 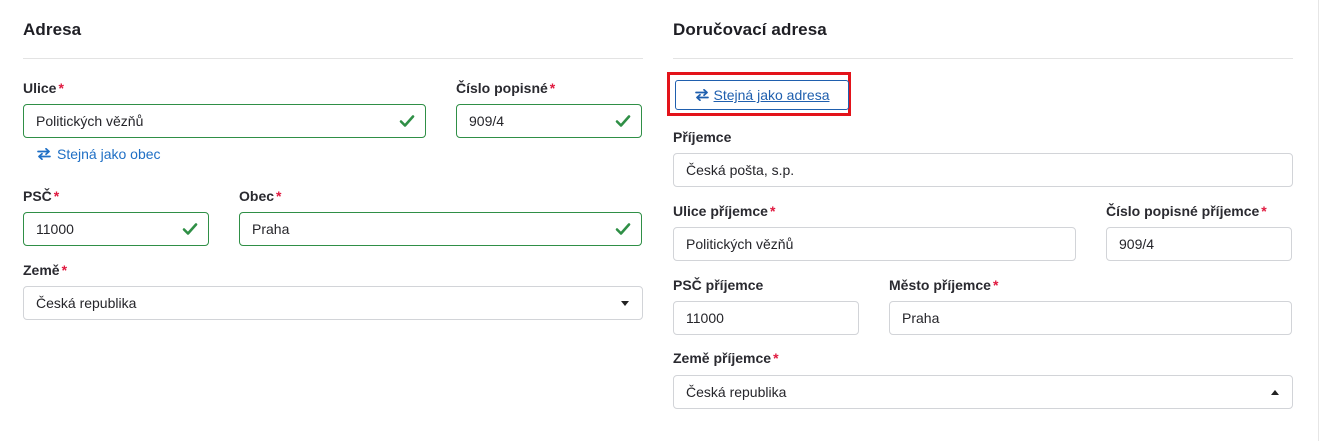 I want to click on recipient-country-select: Česká republika, so click(x=983, y=392).